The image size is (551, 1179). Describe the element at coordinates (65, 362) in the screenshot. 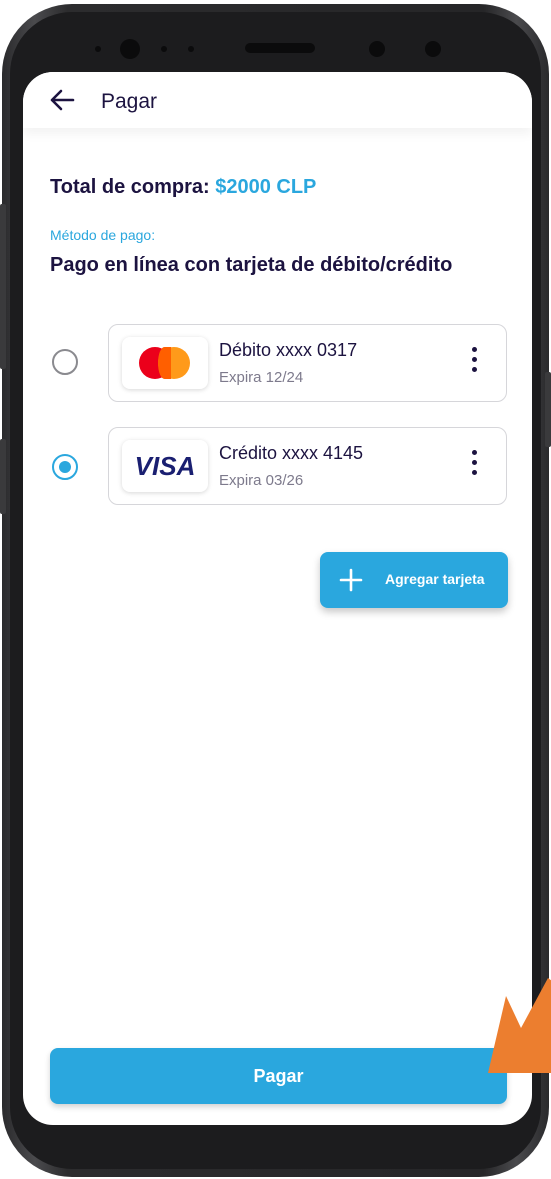

I see `card-radio-debit` at that location.